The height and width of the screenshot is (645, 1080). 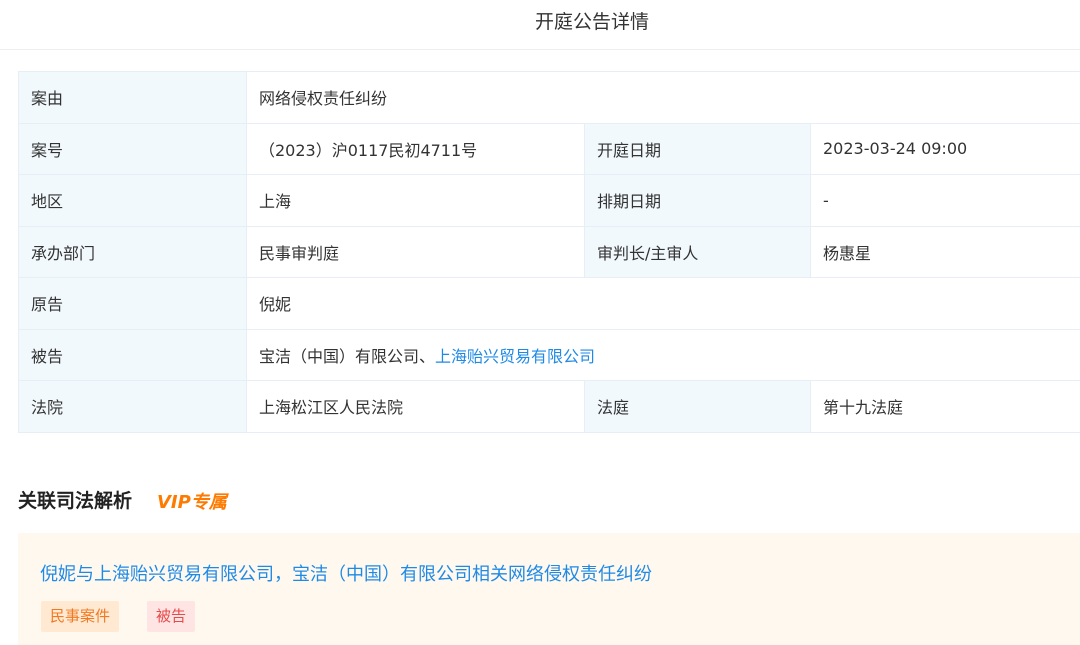 I want to click on courtroom-label: 法庭, so click(x=697, y=406).